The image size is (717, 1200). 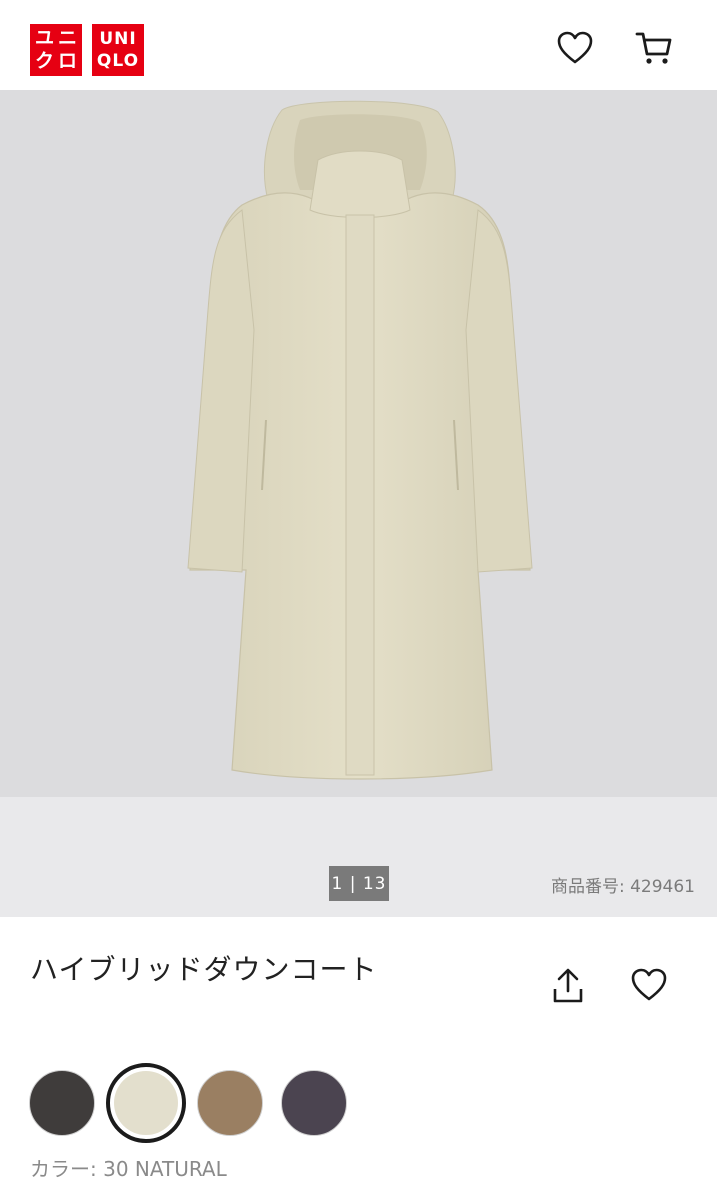 What do you see at coordinates (62, 1103) in the screenshot?
I see `color-swatch-dark-gray` at bounding box center [62, 1103].